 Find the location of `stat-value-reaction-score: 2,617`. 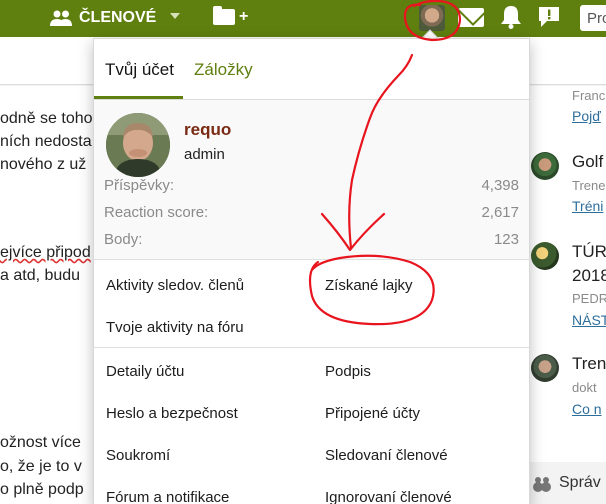

stat-value-reaction-score: 2,617 is located at coordinates (500, 212).